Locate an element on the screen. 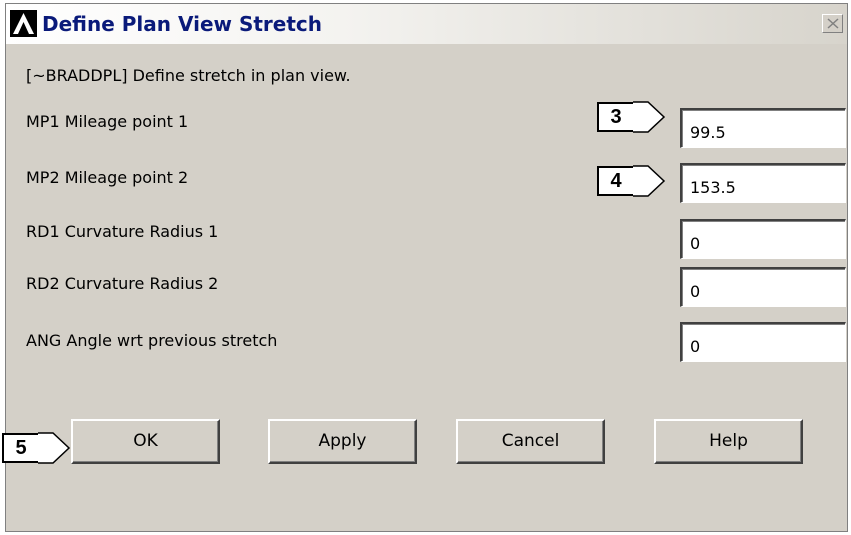  mp1-label: MP1 Mileage point 1 is located at coordinates (107, 121).